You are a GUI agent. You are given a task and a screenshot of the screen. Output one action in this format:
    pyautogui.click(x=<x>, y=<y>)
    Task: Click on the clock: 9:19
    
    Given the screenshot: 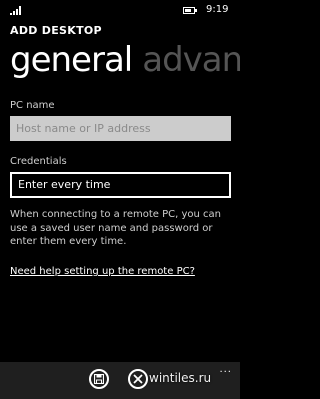 What is the action you would take?
    pyautogui.click(x=217, y=9)
    